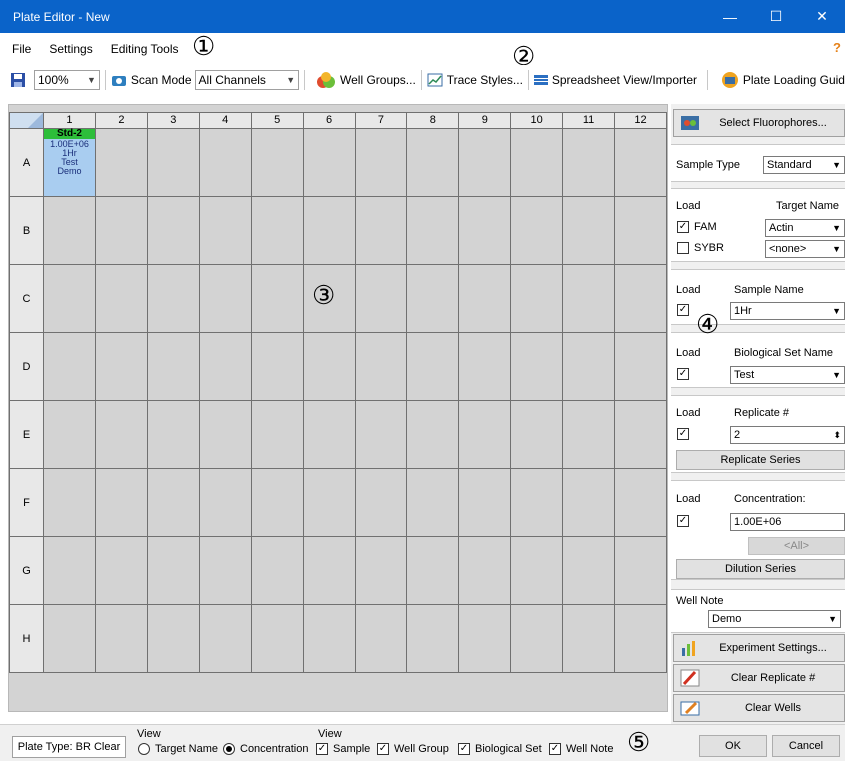  I want to click on concentration-load-checkbox: ✓, so click(683, 521).